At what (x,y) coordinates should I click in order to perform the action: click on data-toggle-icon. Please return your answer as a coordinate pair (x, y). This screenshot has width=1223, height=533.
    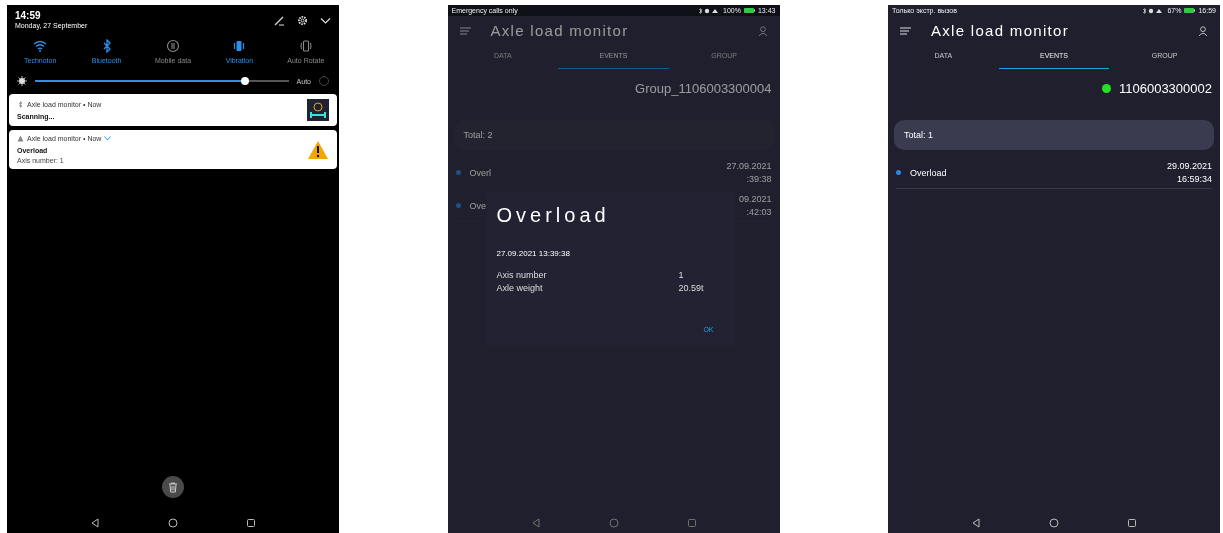
    Looking at the image, I should click on (173, 46).